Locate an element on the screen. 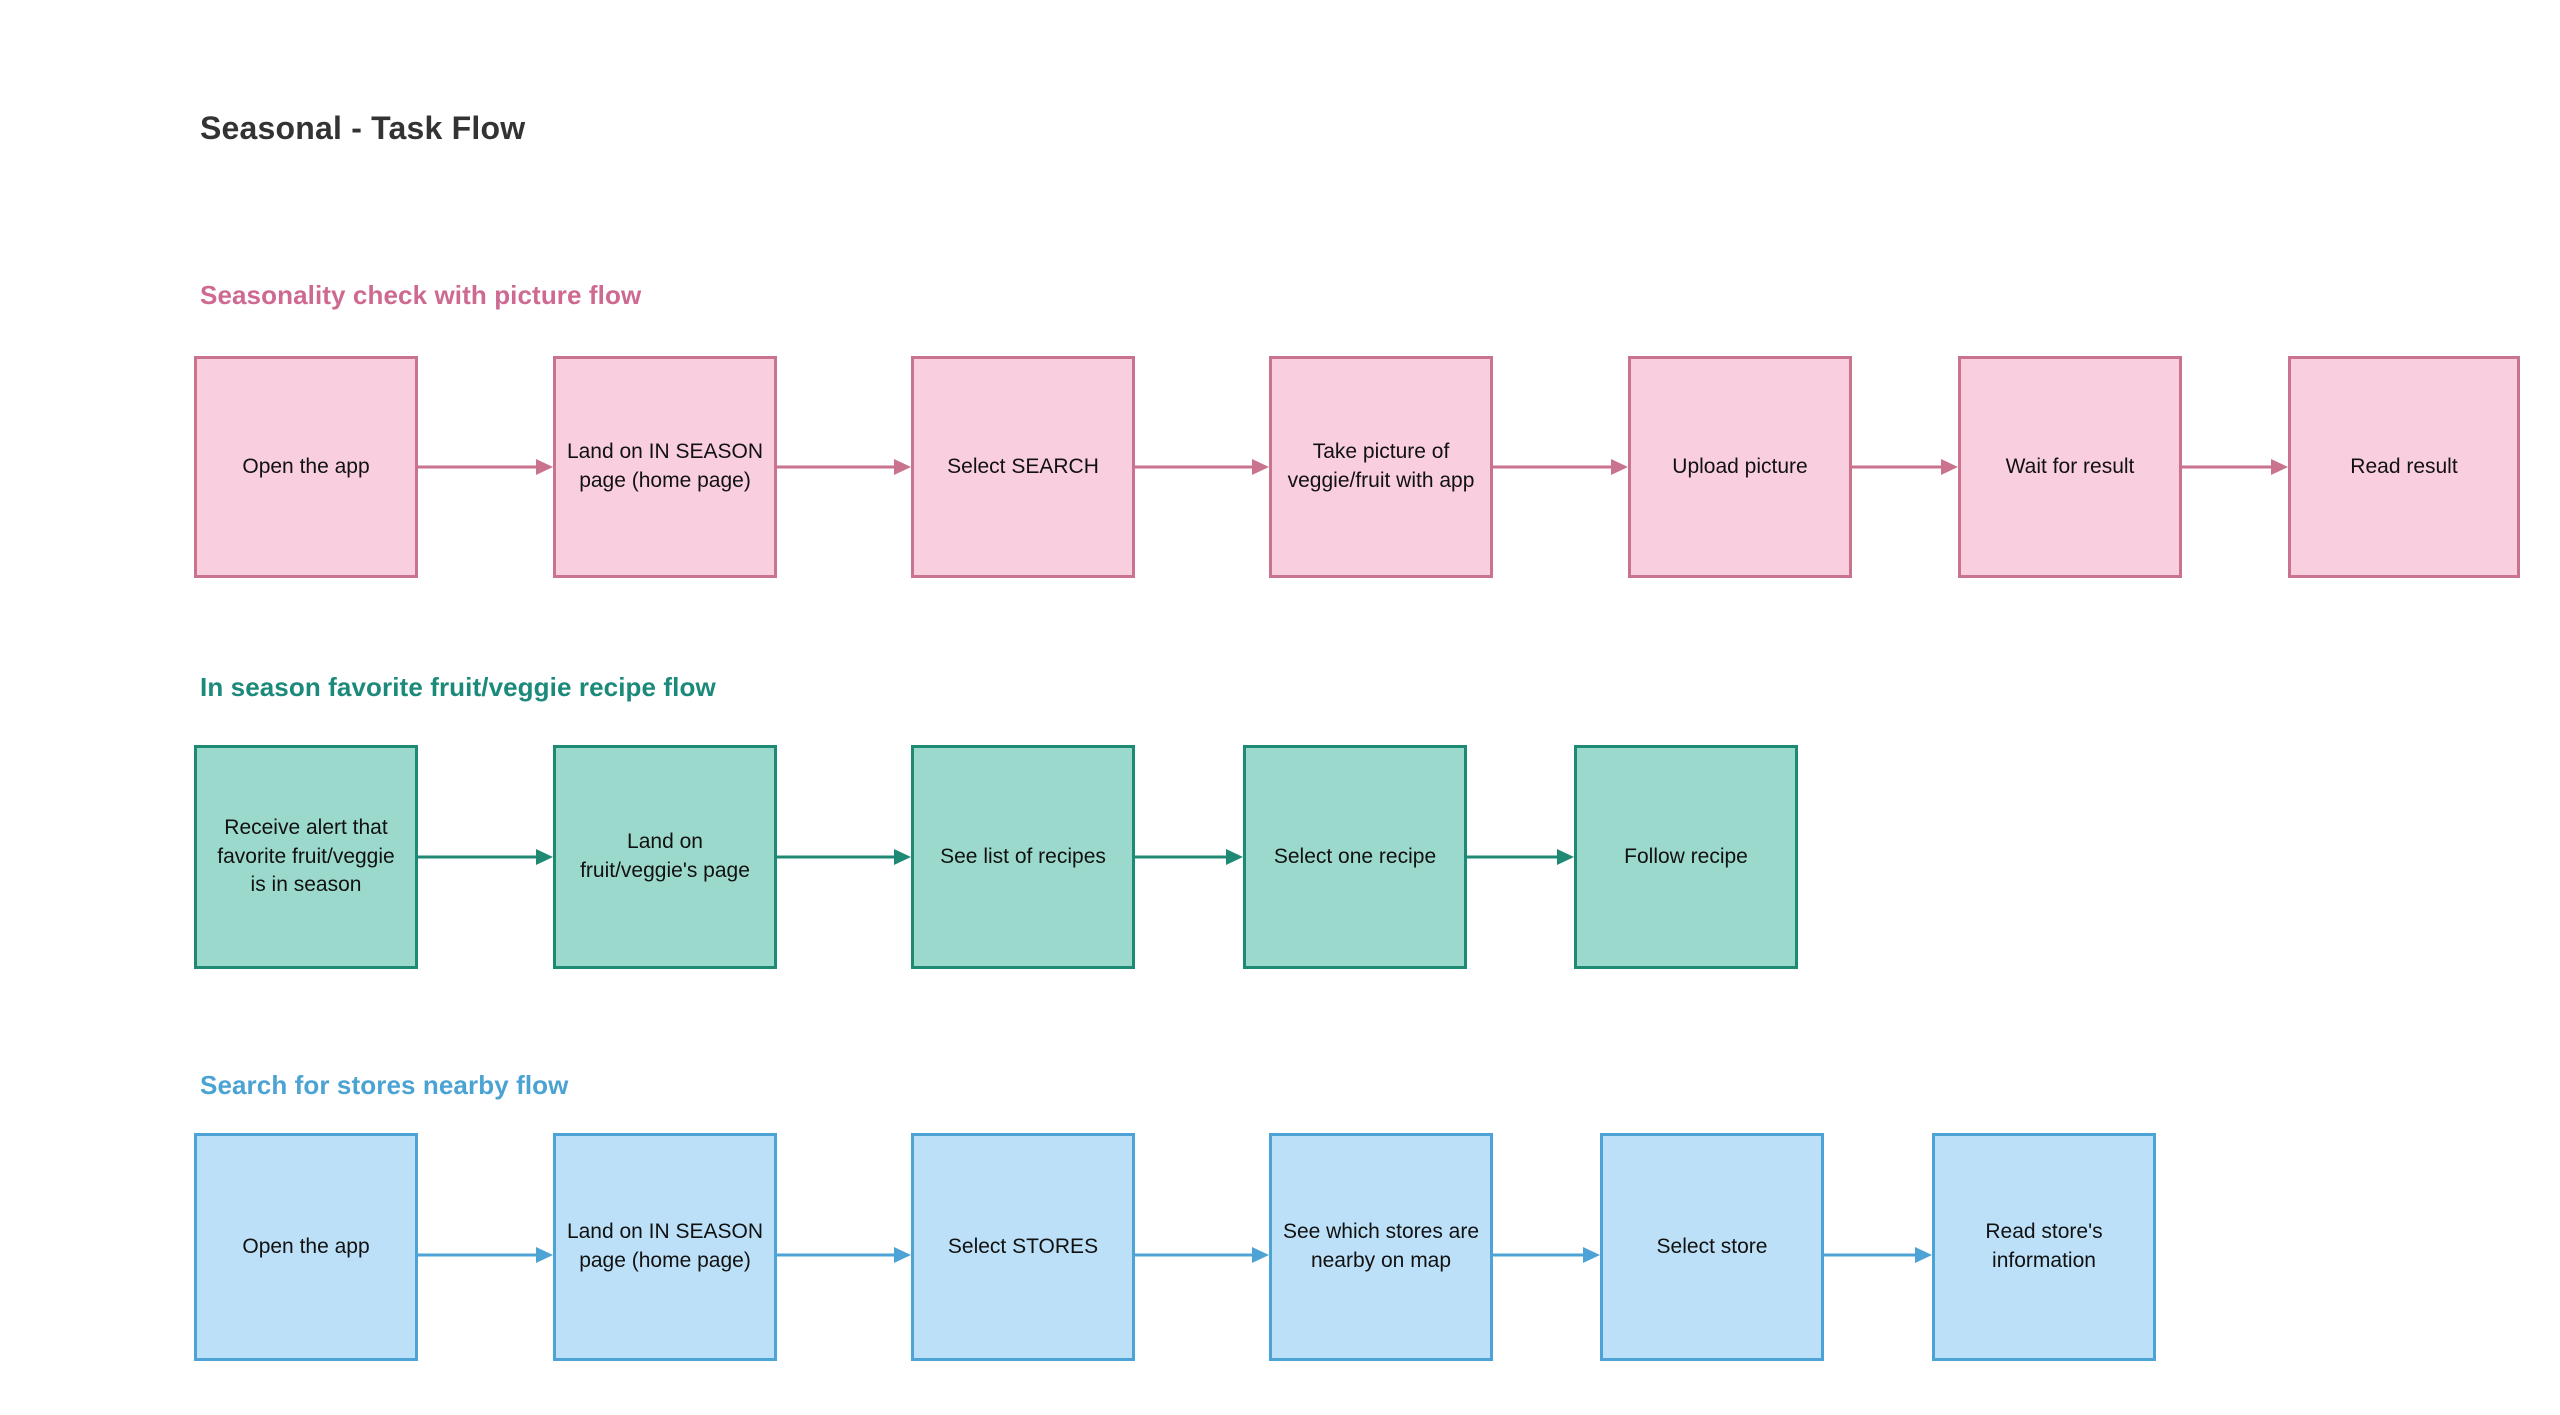 Image resolution: width=2560 pixels, height=1415 pixels. flow-step-label: See which stores are nearby on map is located at coordinates (1381, 1246).